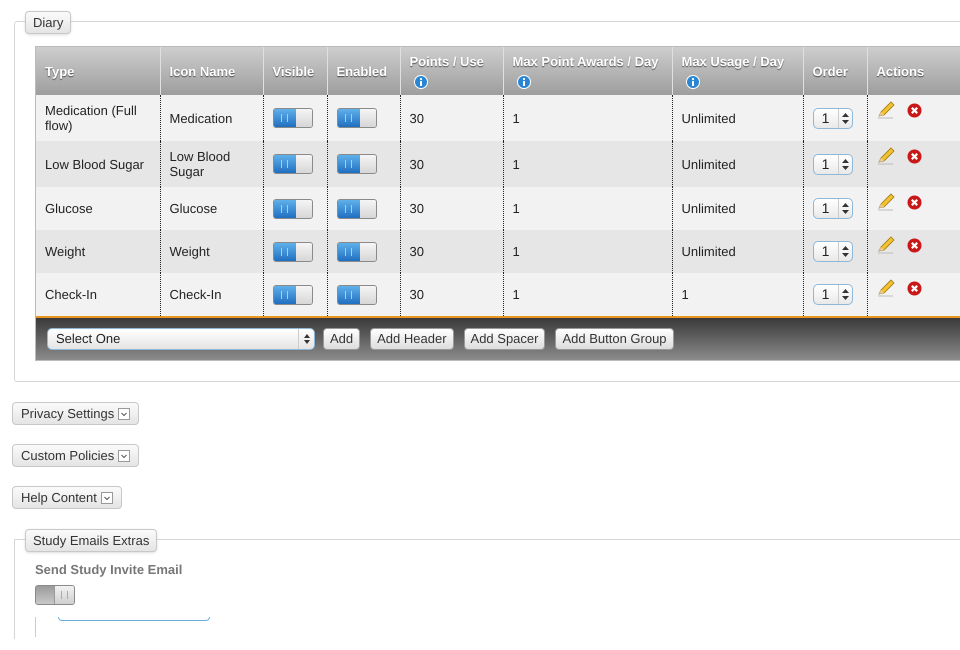 The height and width of the screenshot is (650, 960). I want to click on section-toggle: Custom Policies, so click(76, 455).